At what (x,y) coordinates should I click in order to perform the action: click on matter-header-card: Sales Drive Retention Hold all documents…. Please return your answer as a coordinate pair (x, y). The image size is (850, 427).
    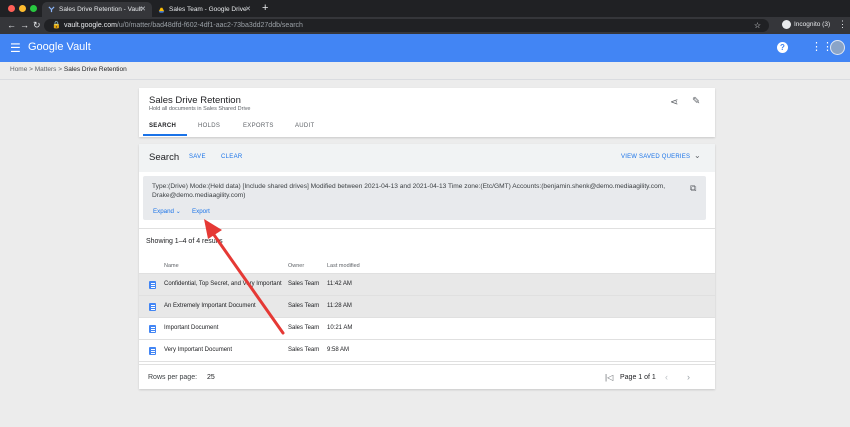
    Looking at the image, I should click on (427, 112).